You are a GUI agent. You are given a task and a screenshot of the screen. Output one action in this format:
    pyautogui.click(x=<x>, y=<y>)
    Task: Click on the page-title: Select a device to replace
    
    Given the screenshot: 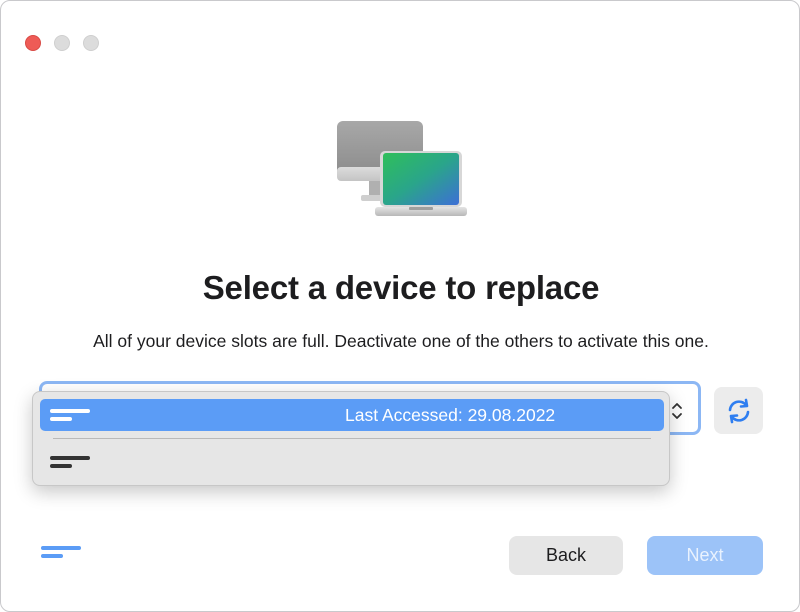 What is the action you would take?
    pyautogui.click(x=401, y=287)
    